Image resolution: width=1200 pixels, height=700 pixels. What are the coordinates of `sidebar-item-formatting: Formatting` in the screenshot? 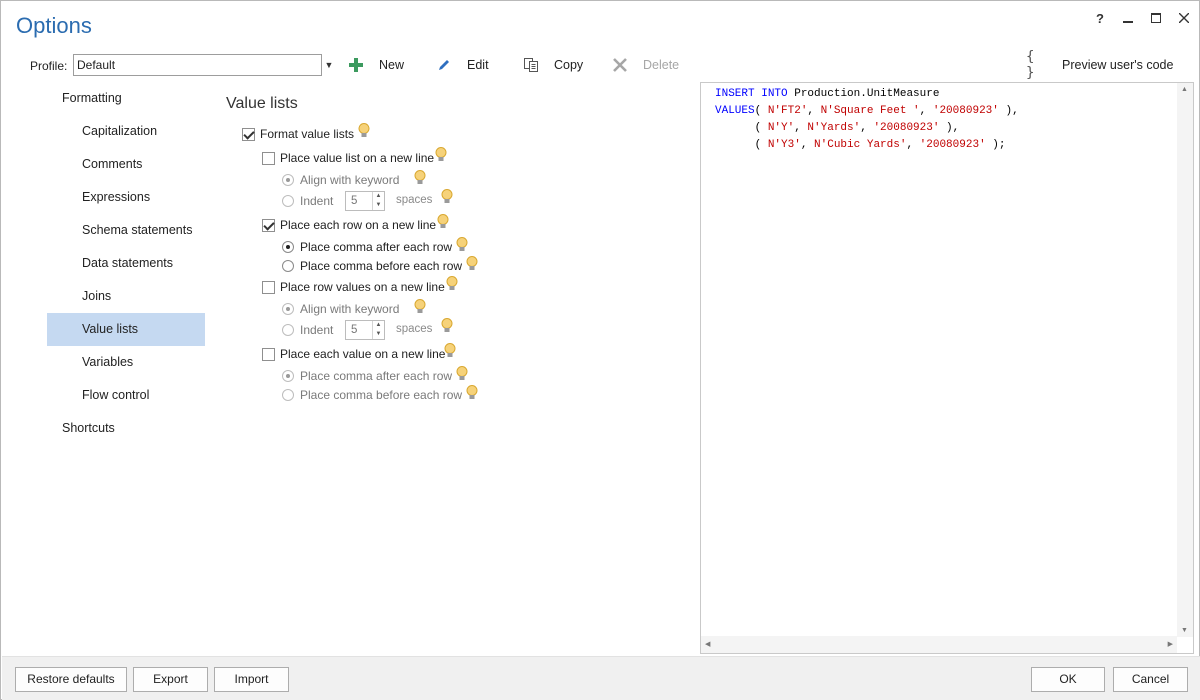 It's located at (126, 98).